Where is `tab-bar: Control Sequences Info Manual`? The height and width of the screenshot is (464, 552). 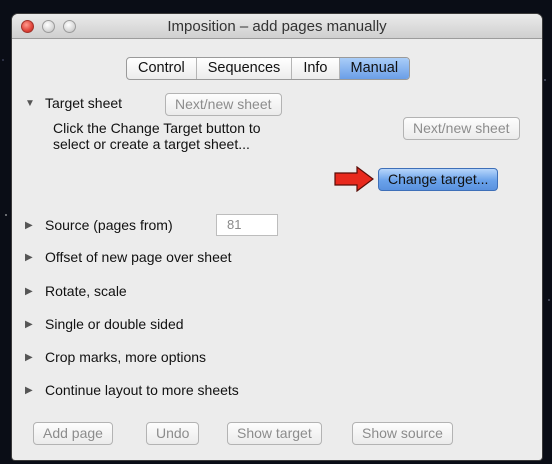 tab-bar: Control Sequences Info Manual is located at coordinates (268, 68).